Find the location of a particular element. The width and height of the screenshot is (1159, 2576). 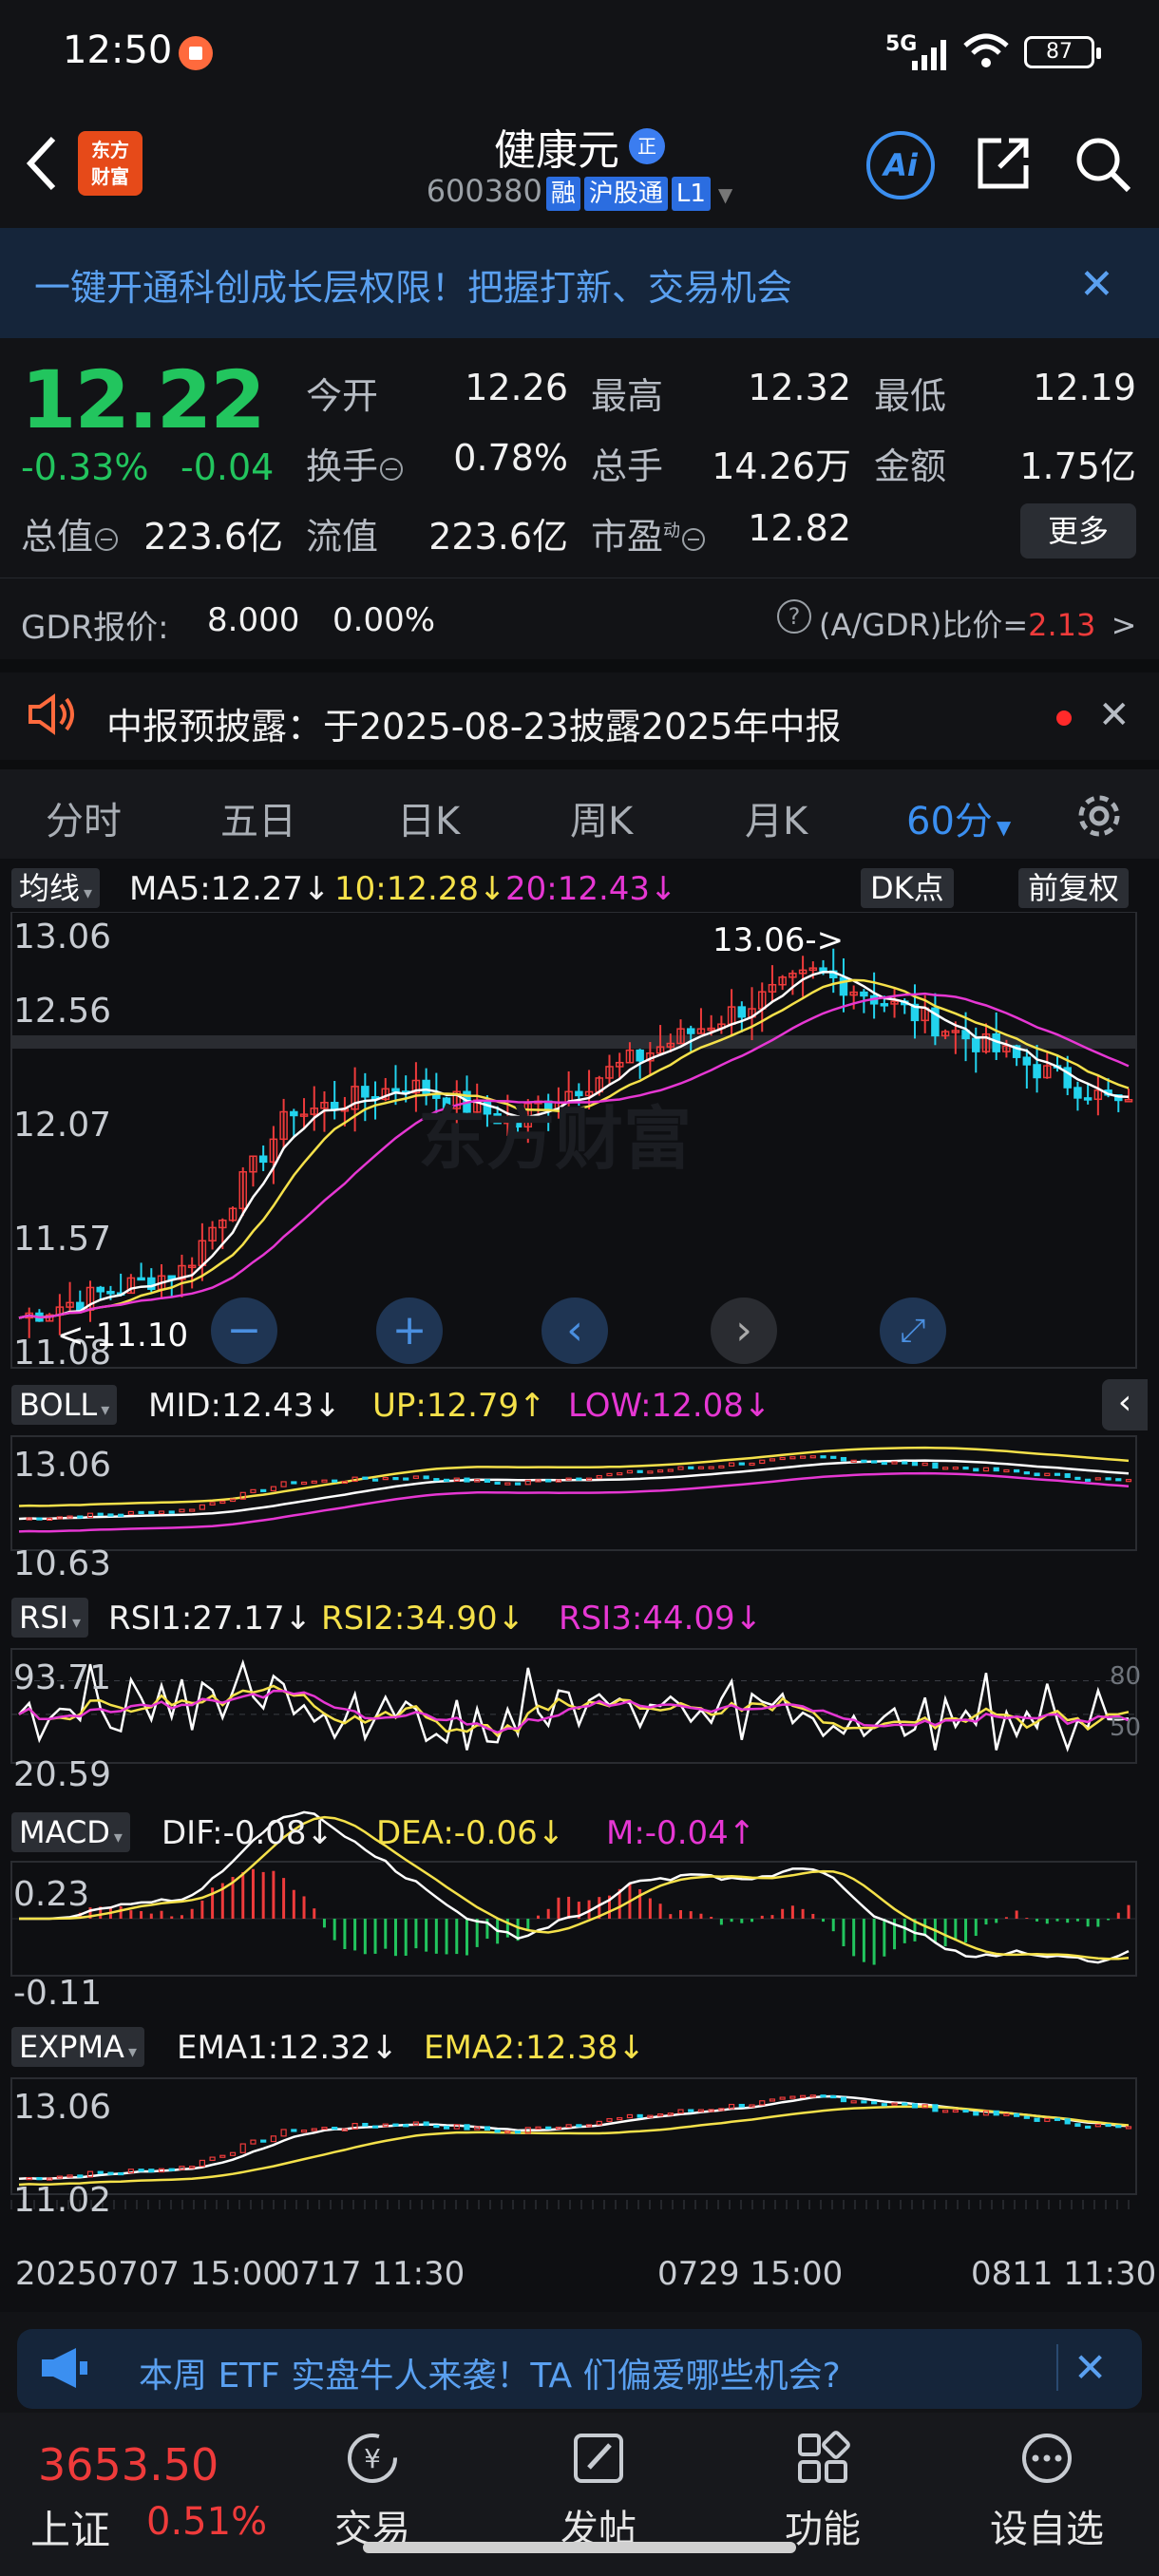

tab-intraday: 分时 is located at coordinates (84, 817).